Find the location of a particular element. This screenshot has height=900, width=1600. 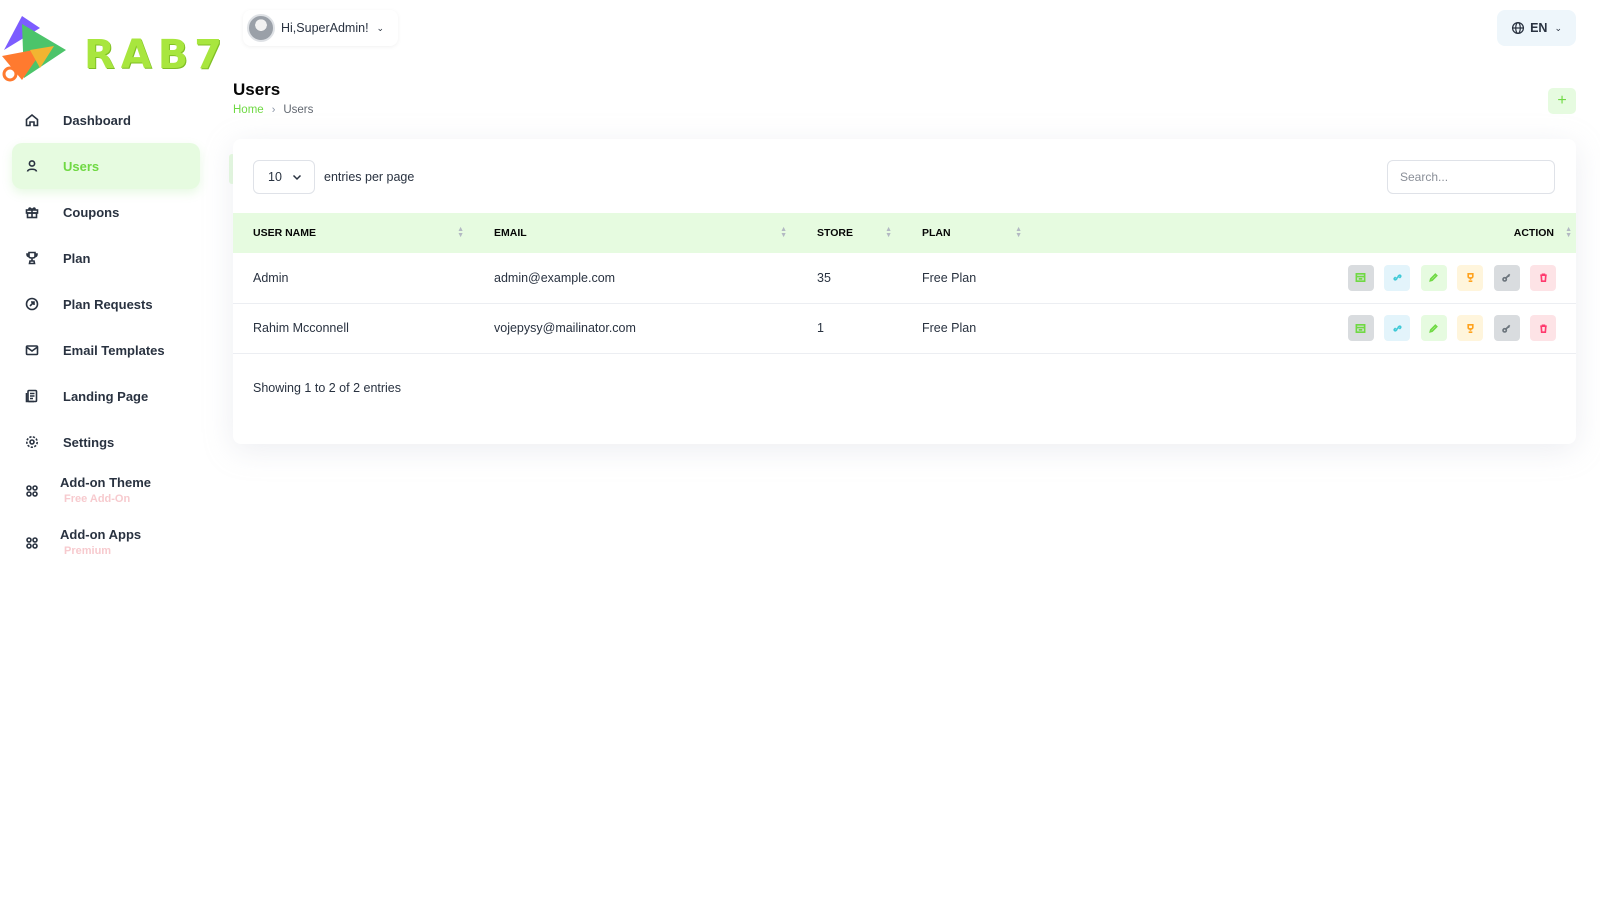

sidebar-item-dashboard: Dashboard is located at coordinates (106, 120).